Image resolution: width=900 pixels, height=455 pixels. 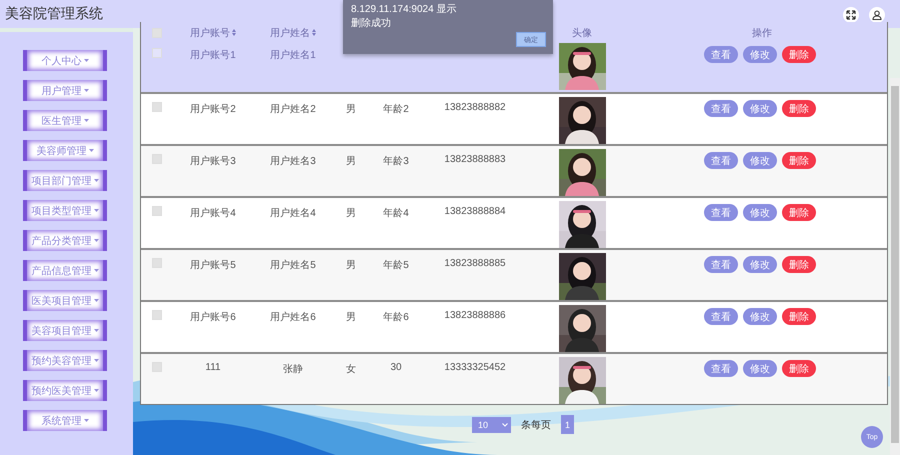 I want to click on table-cell-text: 用户姓名2, so click(x=293, y=109).